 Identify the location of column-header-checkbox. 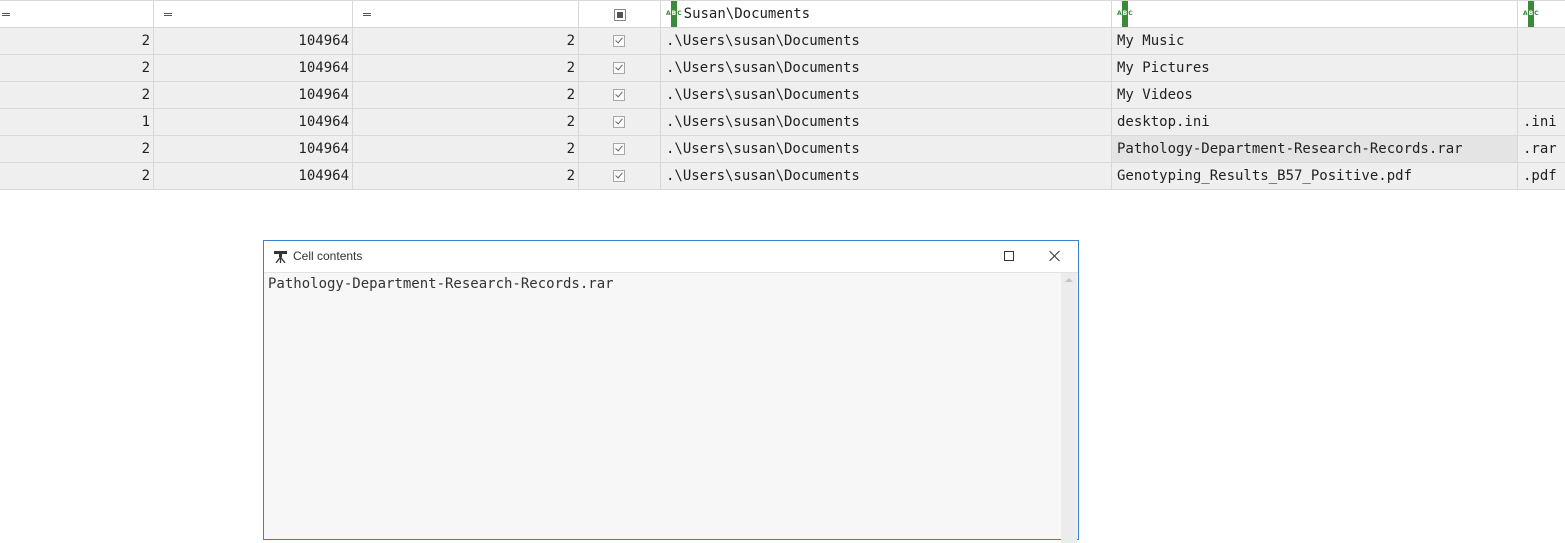
(620, 14).